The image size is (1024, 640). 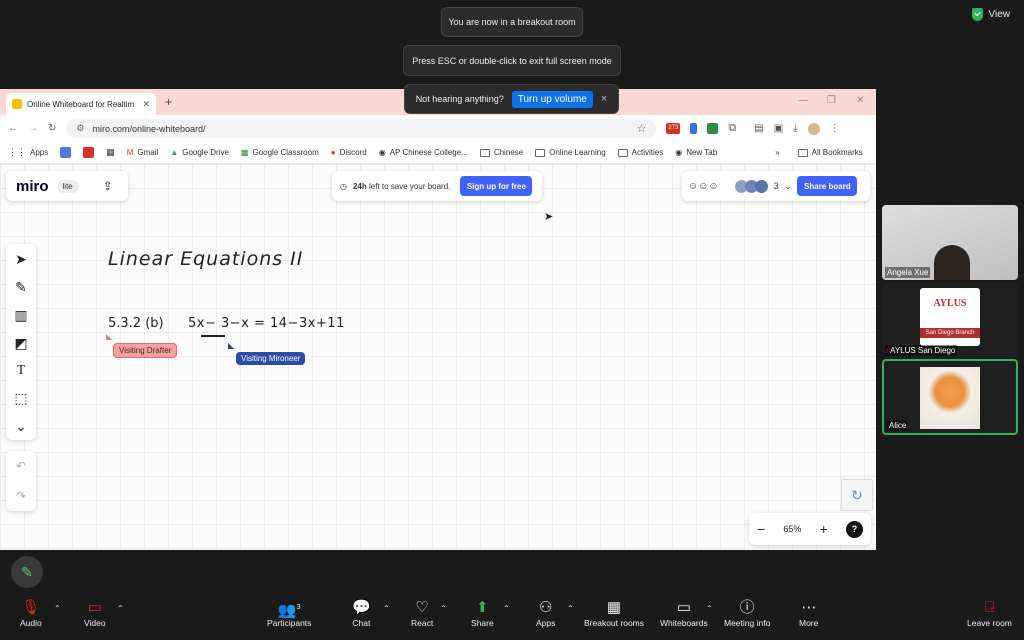 What do you see at coordinates (570, 152) in the screenshot?
I see `bookmark-online-learning: Online Learning` at bounding box center [570, 152].